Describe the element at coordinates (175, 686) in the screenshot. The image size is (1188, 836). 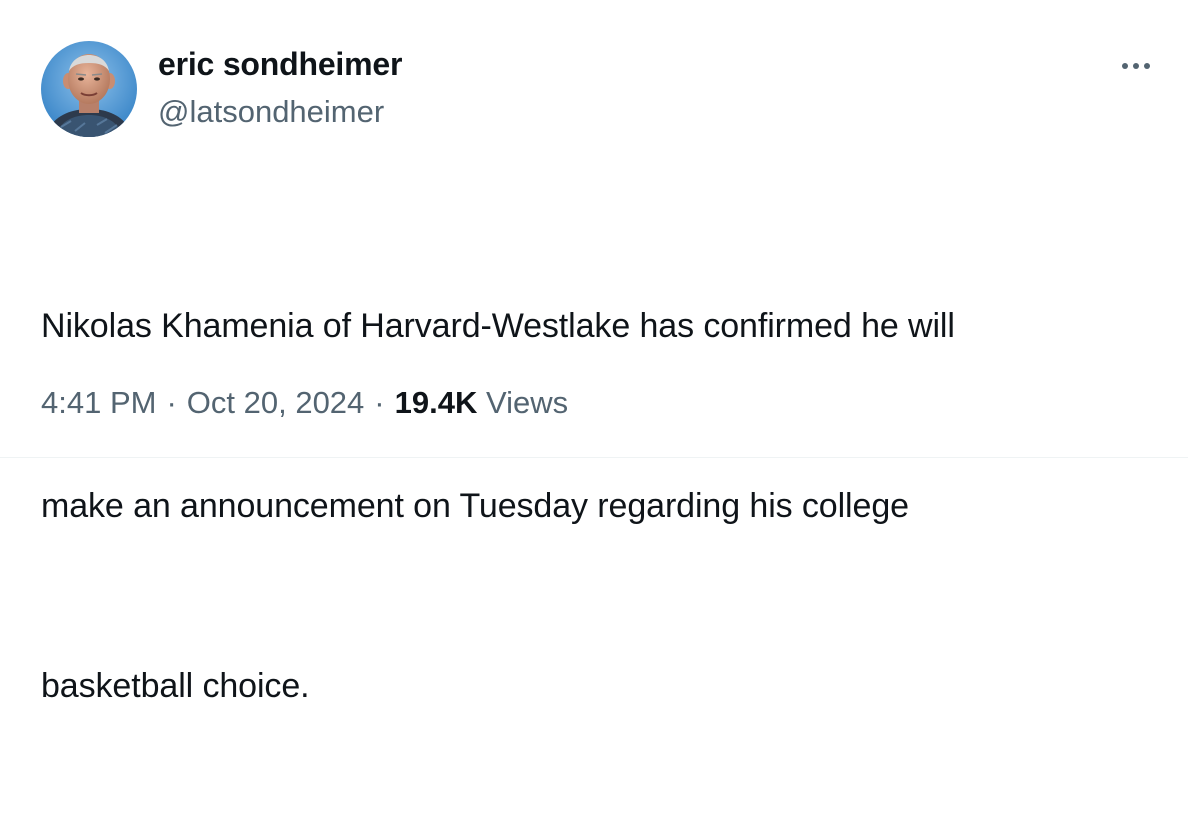
I see `tweet-text-line: basketball choice.` at that location.